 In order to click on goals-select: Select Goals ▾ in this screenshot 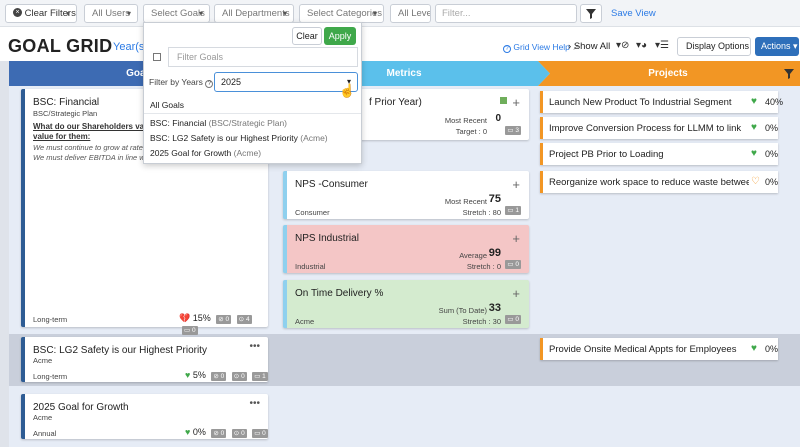, I will do `click(176, 13)`.